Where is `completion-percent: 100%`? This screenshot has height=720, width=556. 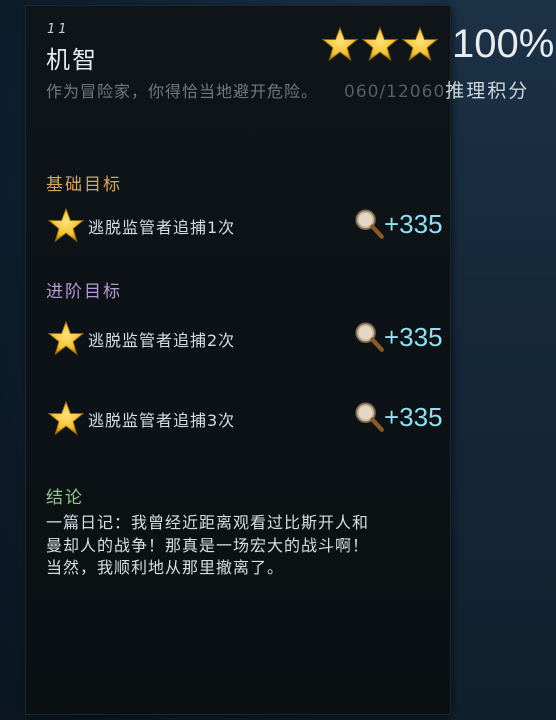
completion-percent: 100% is located at coordinates (503, 44).